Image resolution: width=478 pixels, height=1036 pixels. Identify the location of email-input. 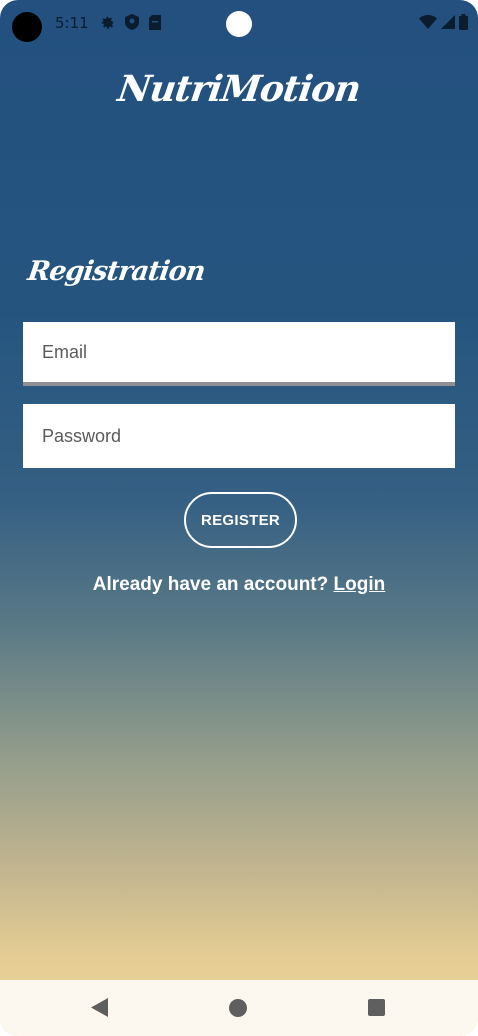
(239, 352).